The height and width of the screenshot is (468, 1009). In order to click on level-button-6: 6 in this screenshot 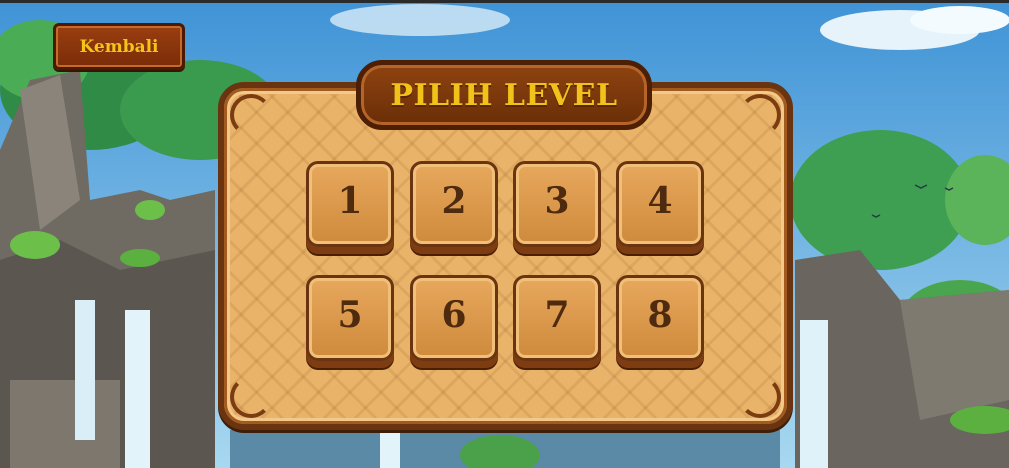, I will do `click(454, 318)`.